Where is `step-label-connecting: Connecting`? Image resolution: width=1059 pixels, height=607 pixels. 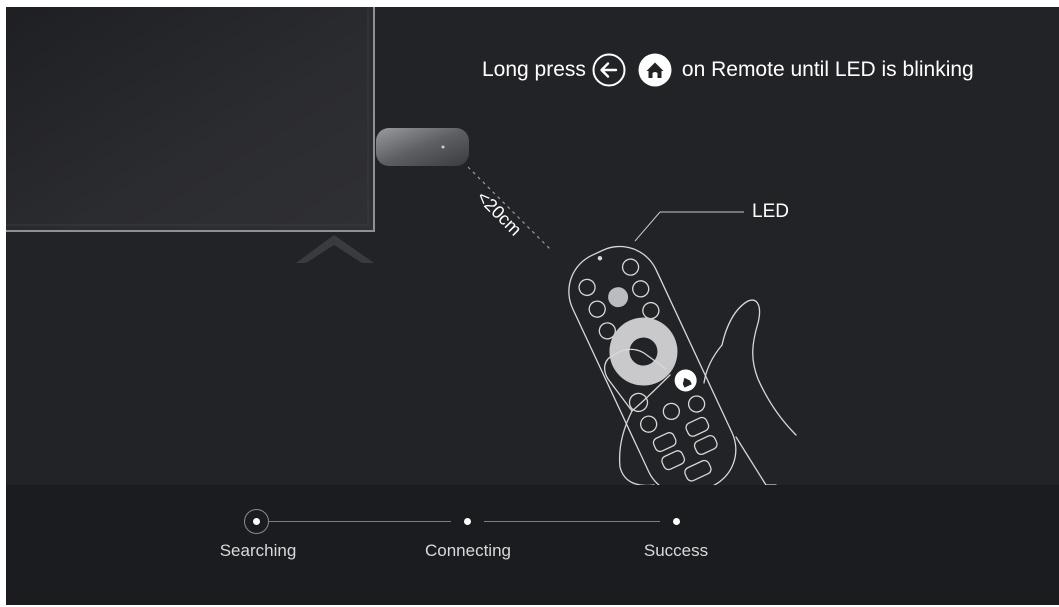
step-label-connecting: Connecting is located at coordinates (468, 550).